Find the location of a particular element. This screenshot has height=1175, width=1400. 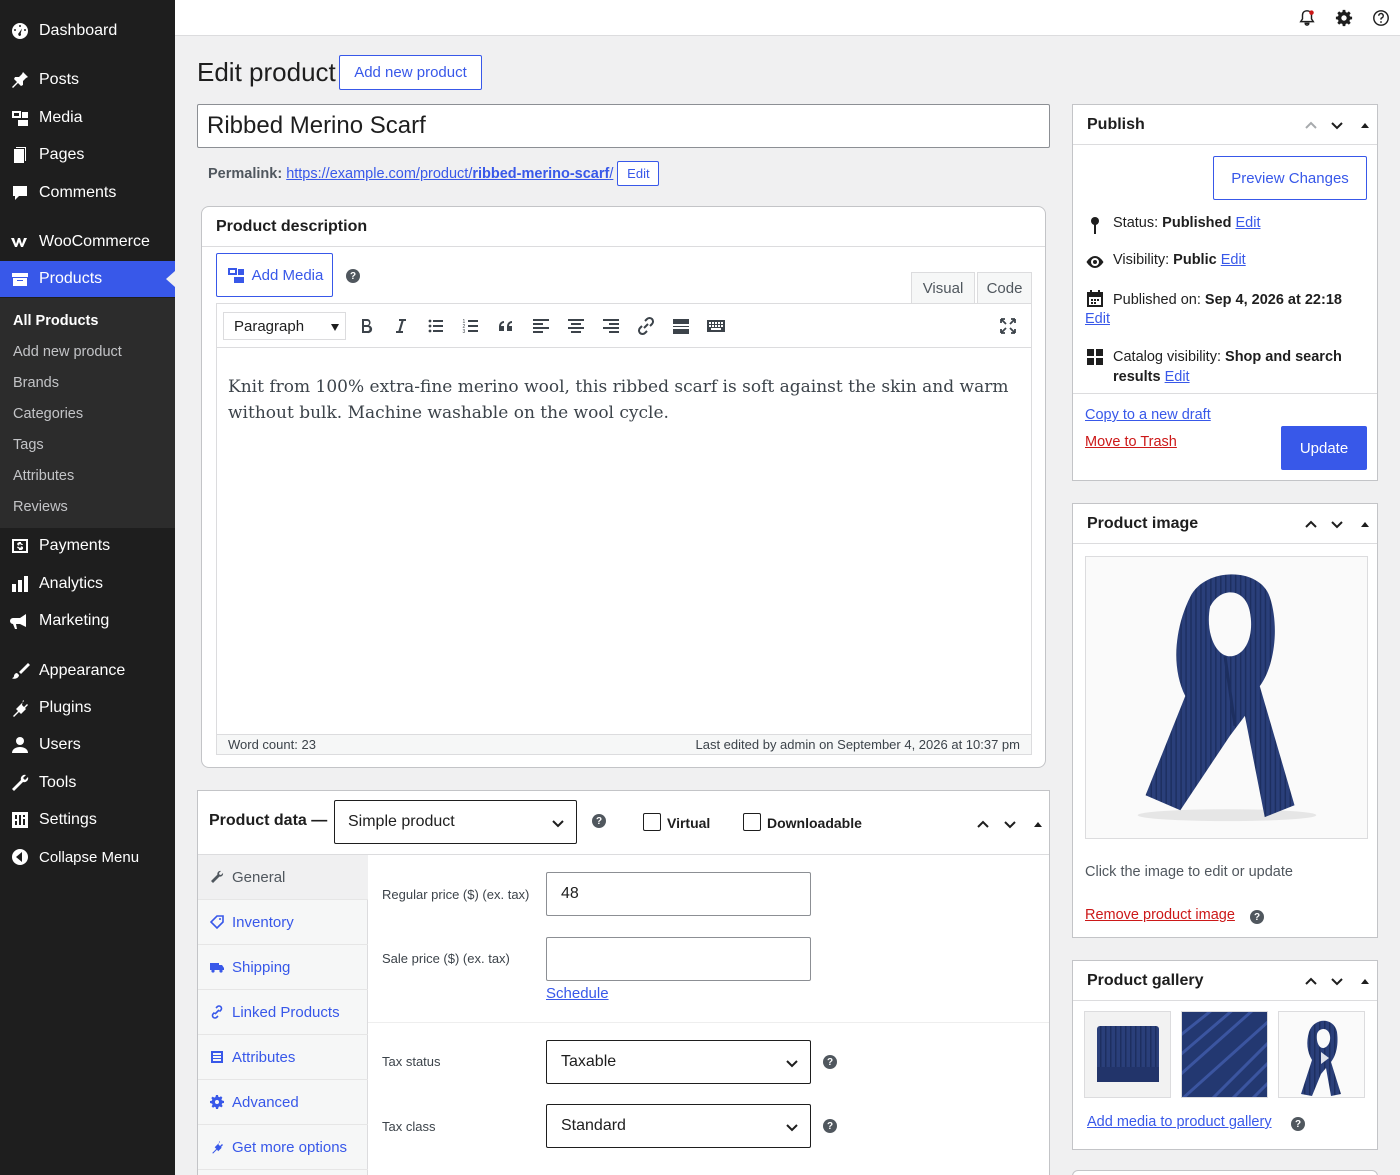

submenu-attributes: Attributes is located at coordinates (43, 476).